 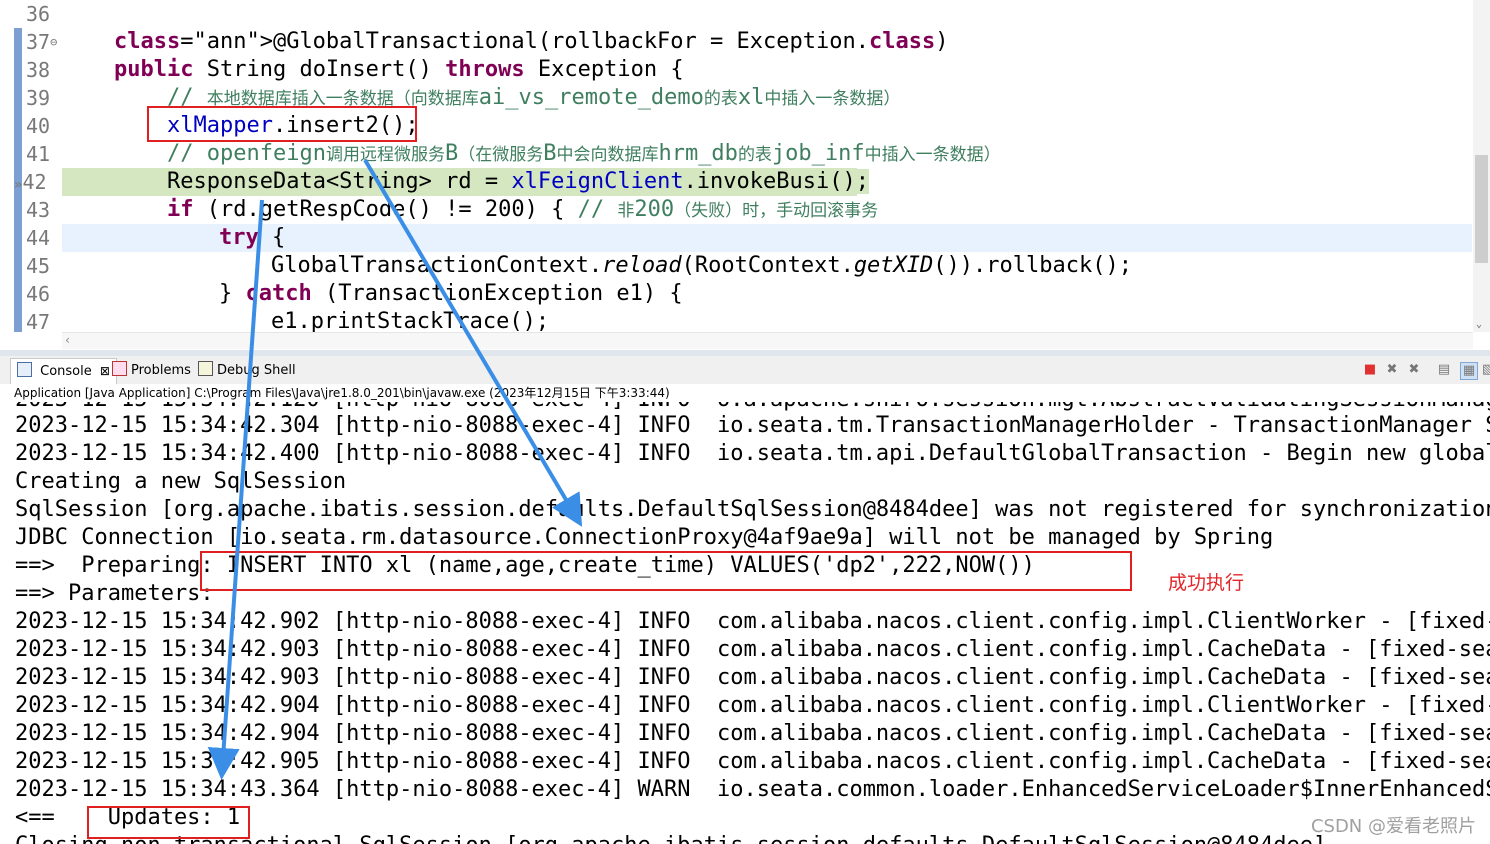 I want to click on line-number: 47, so click(x=38, y=322).